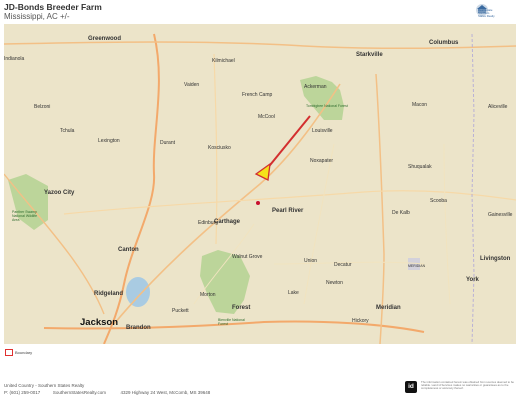  Describe the element at coordinates (311, 261) in the screenshot. I see `place-union: Union` at that location.